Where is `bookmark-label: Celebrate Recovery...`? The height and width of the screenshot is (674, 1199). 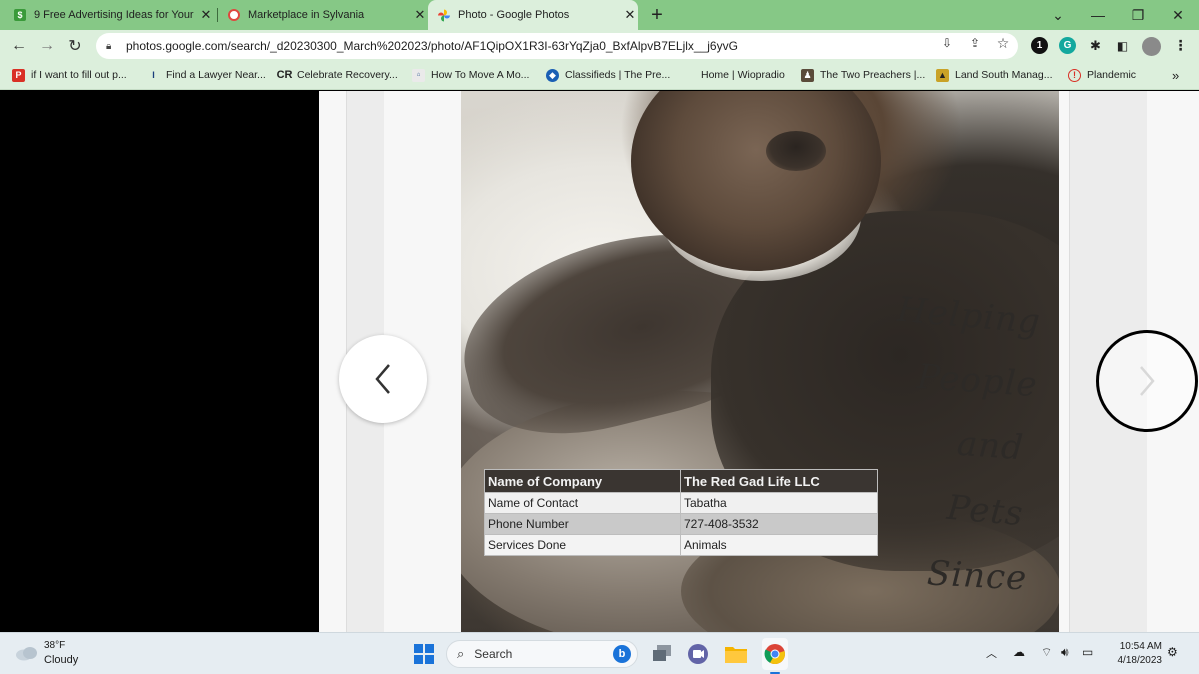 bookmark-label: Celebrate Recovery... is located at coordinates (347, 75).